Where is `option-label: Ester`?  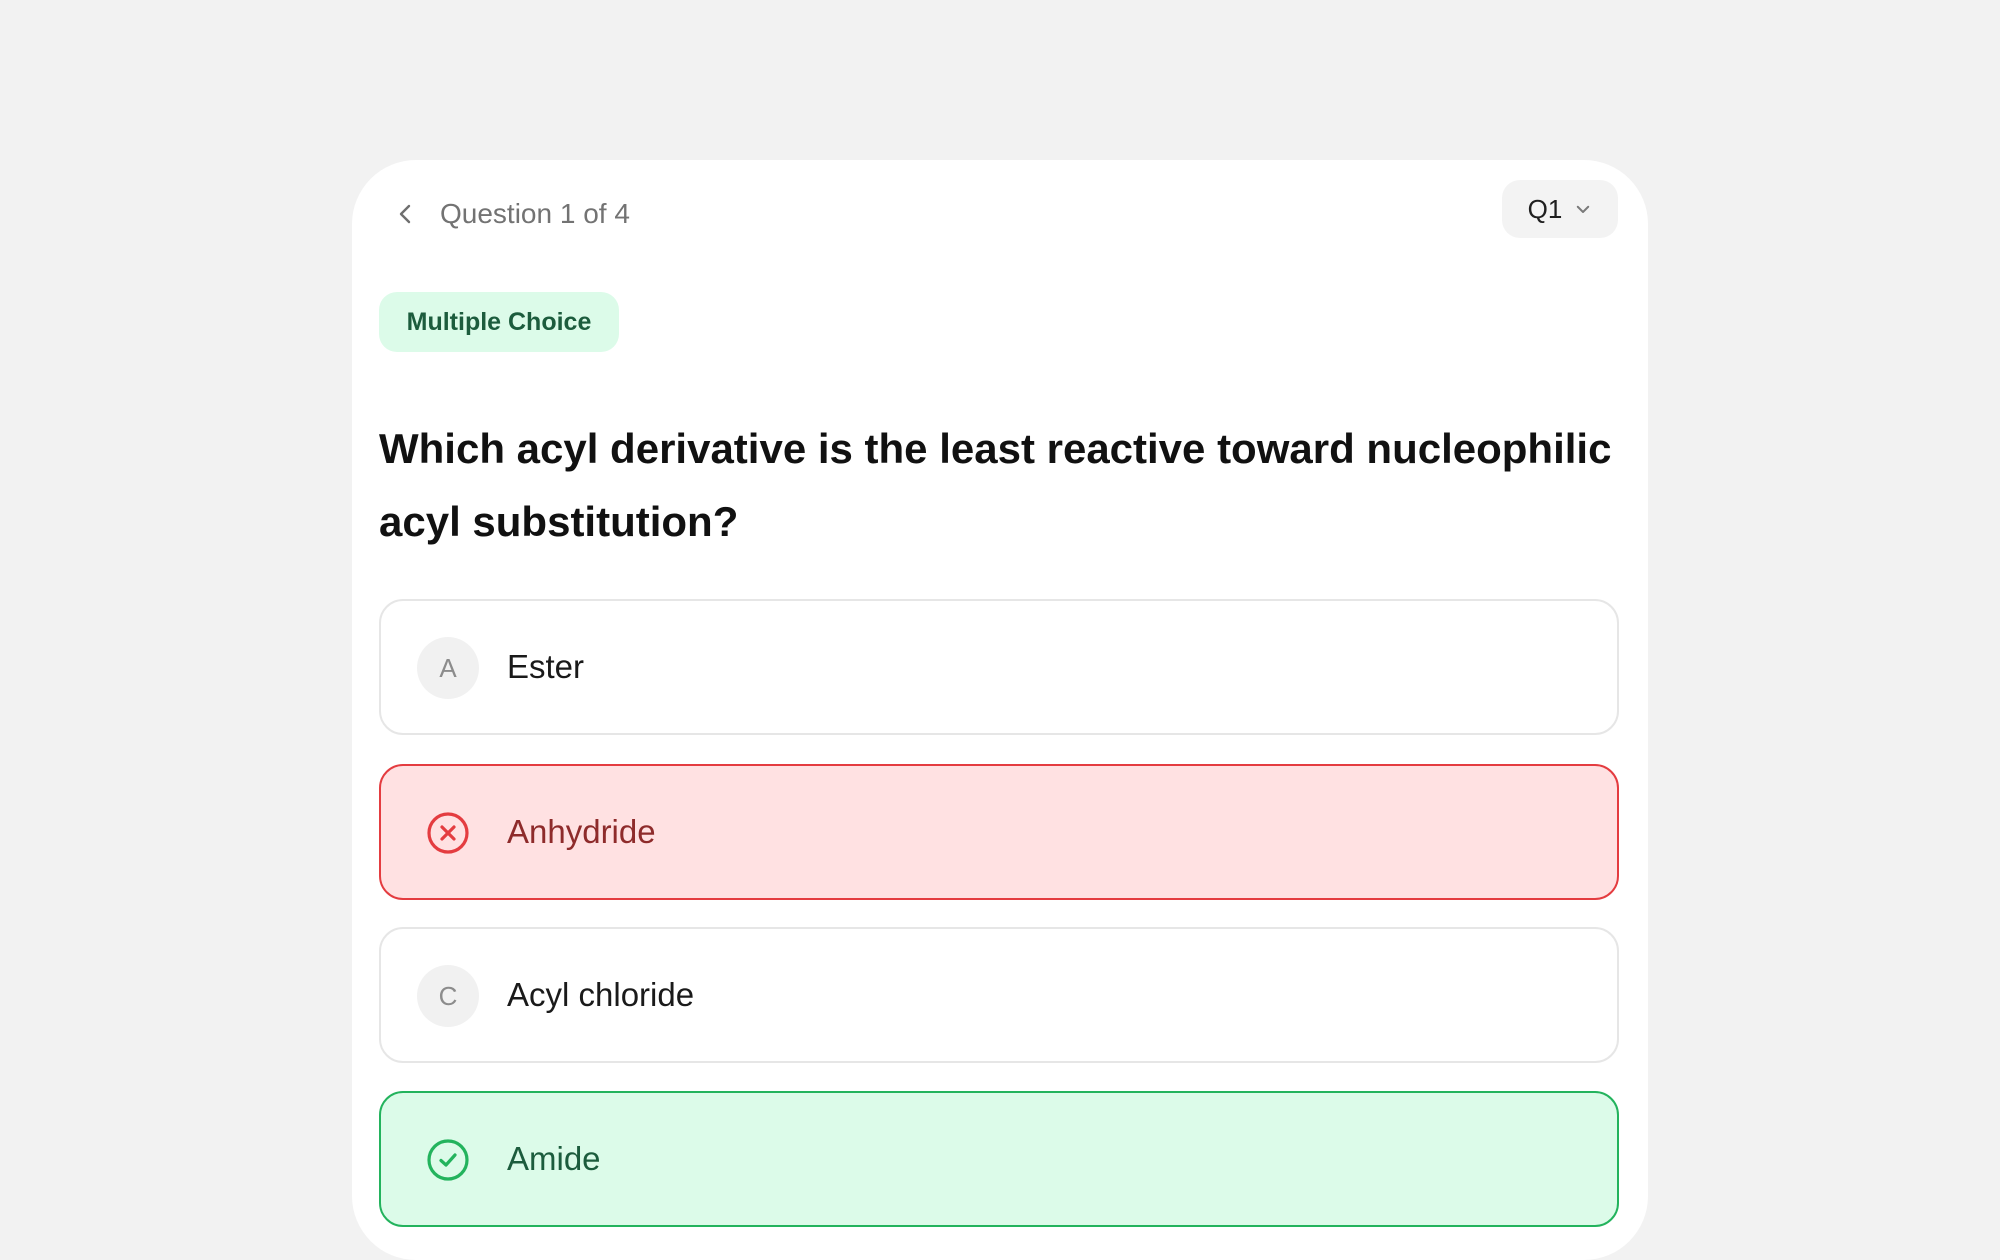
option-label: Ester is located at coordinates (546, 666).